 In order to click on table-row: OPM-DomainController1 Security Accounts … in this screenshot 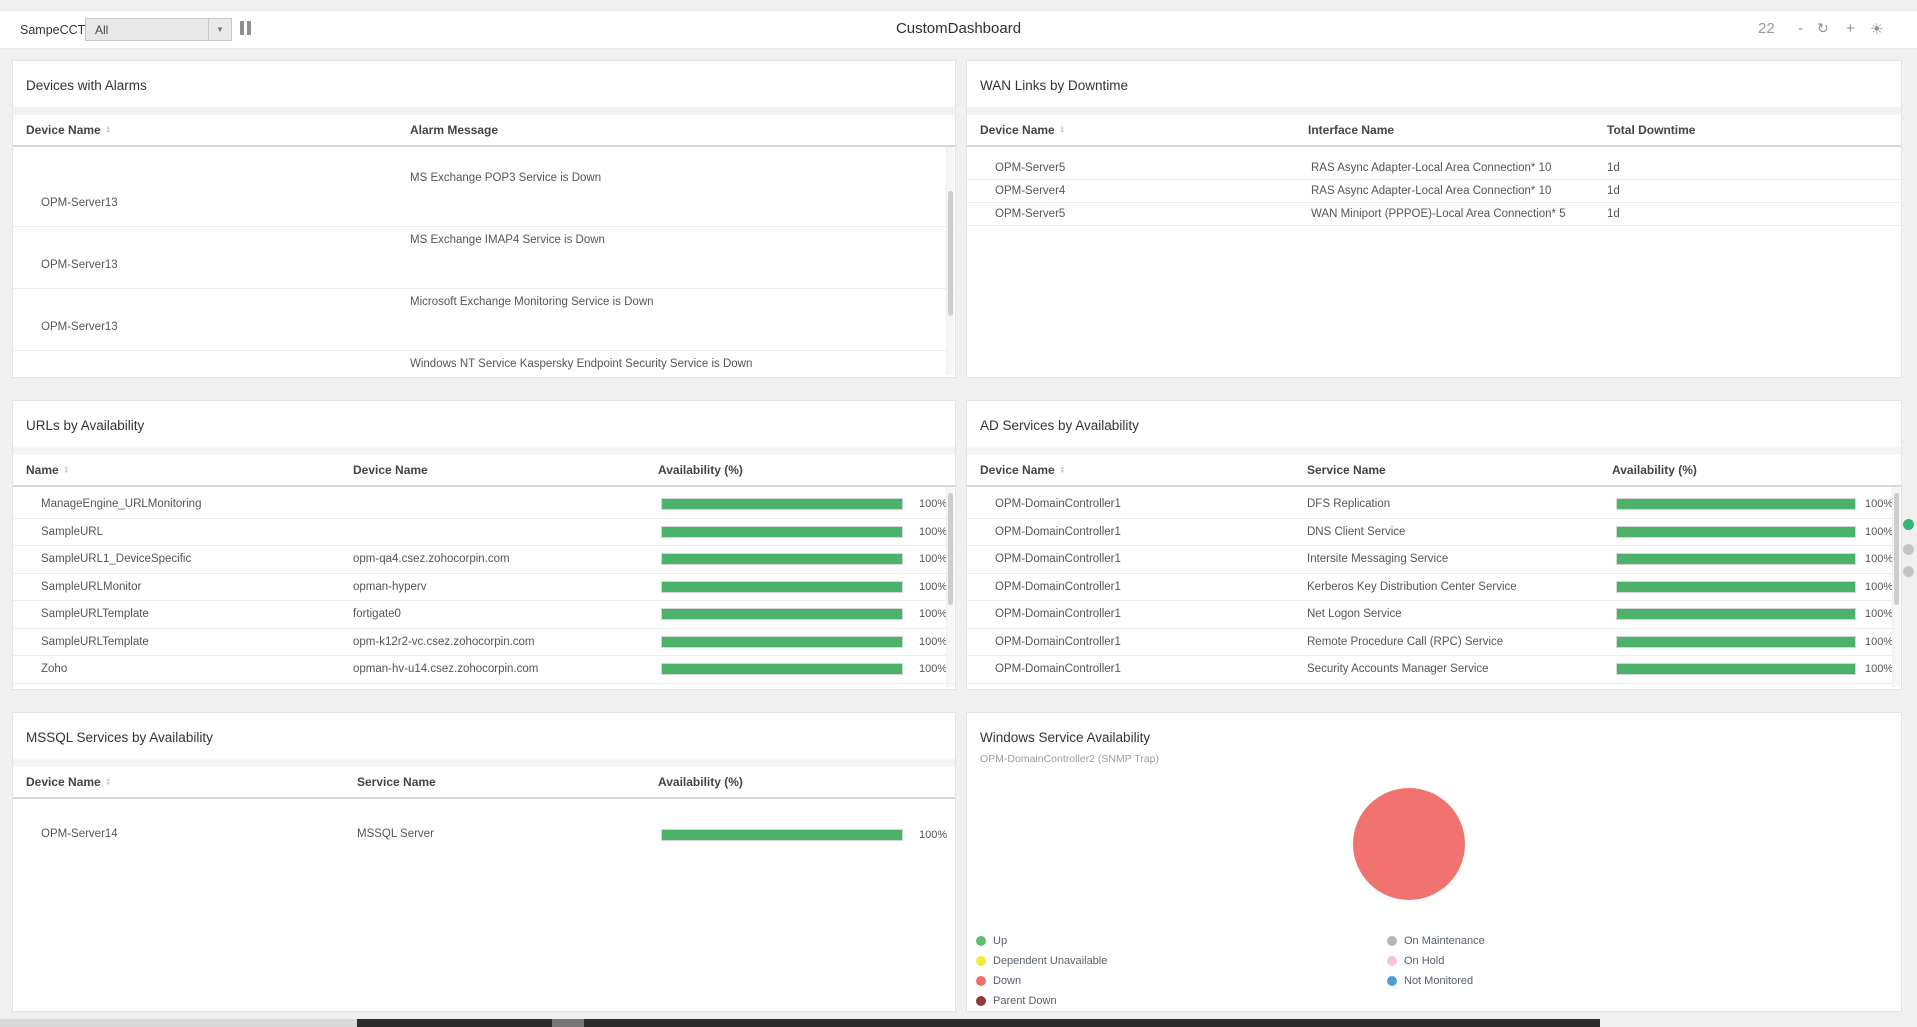, I will do `click(1434, 670)`.